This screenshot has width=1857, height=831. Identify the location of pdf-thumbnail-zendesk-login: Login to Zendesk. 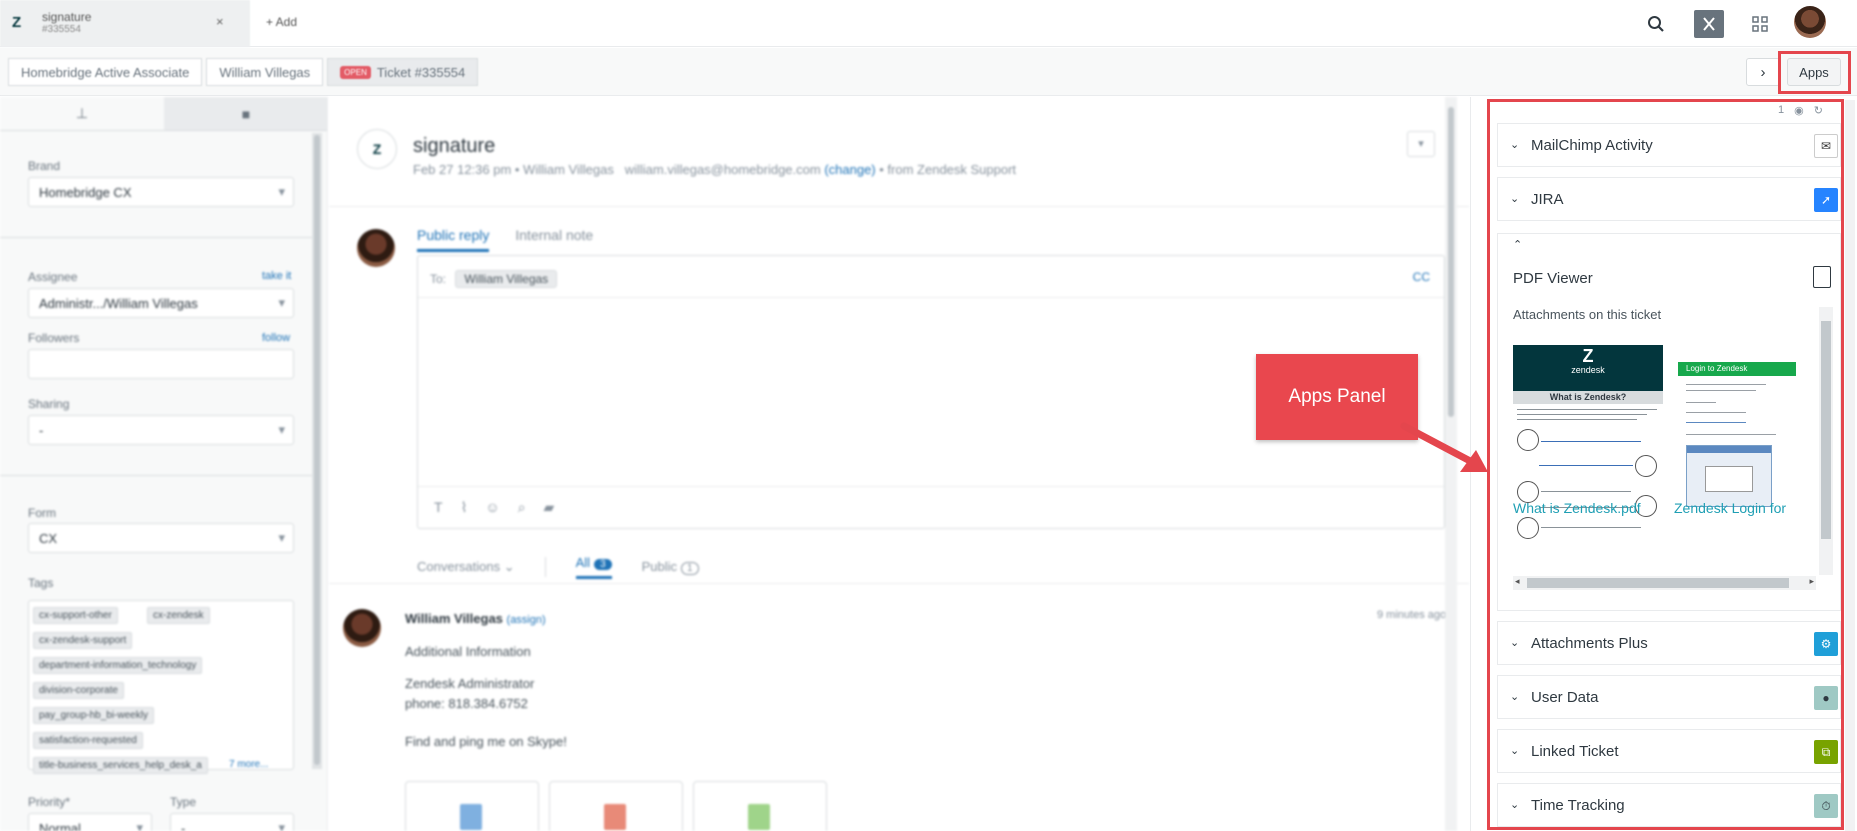
(1737, 430).